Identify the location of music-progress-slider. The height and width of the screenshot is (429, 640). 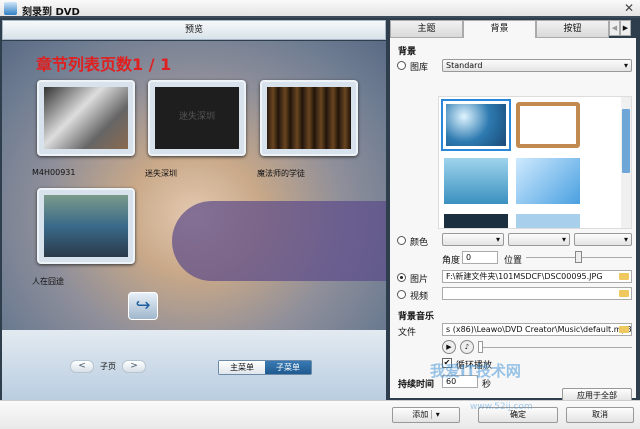
(555, 347).